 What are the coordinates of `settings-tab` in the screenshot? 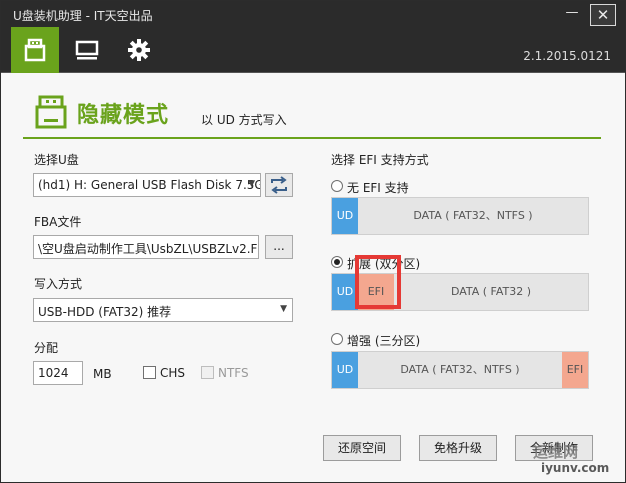 It's located at (139, 50).